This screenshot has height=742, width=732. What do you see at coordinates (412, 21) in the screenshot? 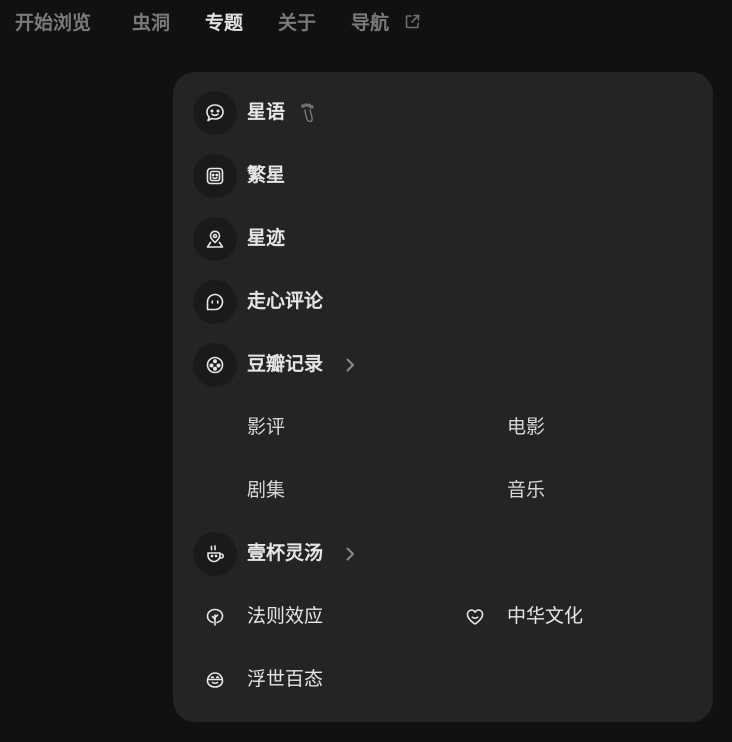
I see `external-link-icon` at bounding box center [412, 21].